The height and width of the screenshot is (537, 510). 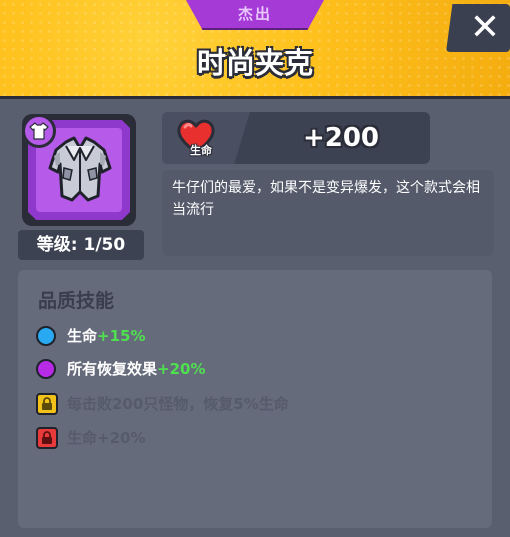 I want to click on purple-circle-icon, so click(x=46, y=369).